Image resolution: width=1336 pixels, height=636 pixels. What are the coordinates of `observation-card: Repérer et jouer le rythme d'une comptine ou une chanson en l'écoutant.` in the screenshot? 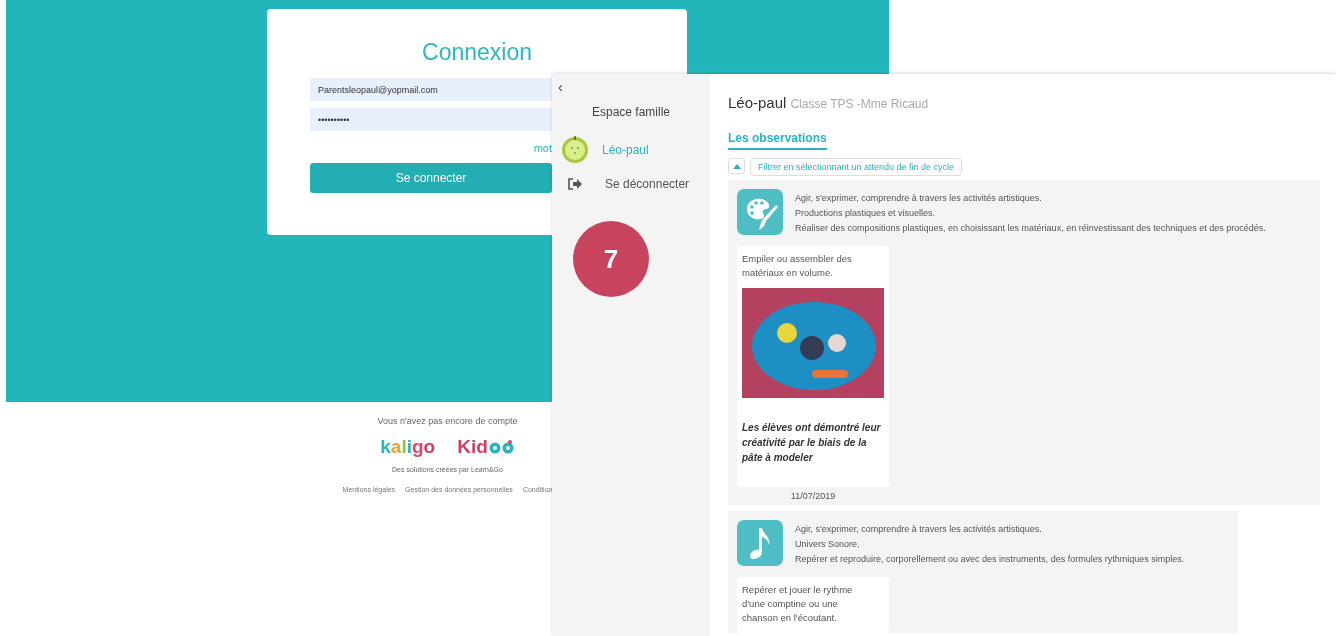 It's located at (813, 605).